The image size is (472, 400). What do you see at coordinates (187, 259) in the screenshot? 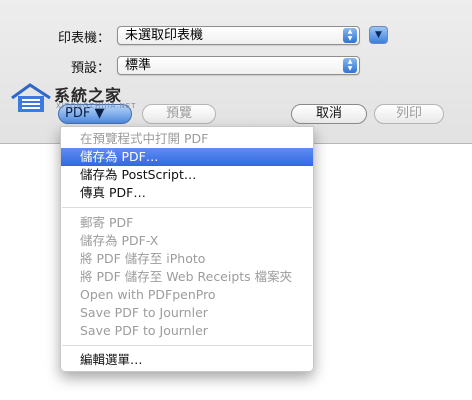
I see `menu-item-save-to-iphoto: 將 PDF 儲存至 iPhoto` at bounding box center [187, 259].